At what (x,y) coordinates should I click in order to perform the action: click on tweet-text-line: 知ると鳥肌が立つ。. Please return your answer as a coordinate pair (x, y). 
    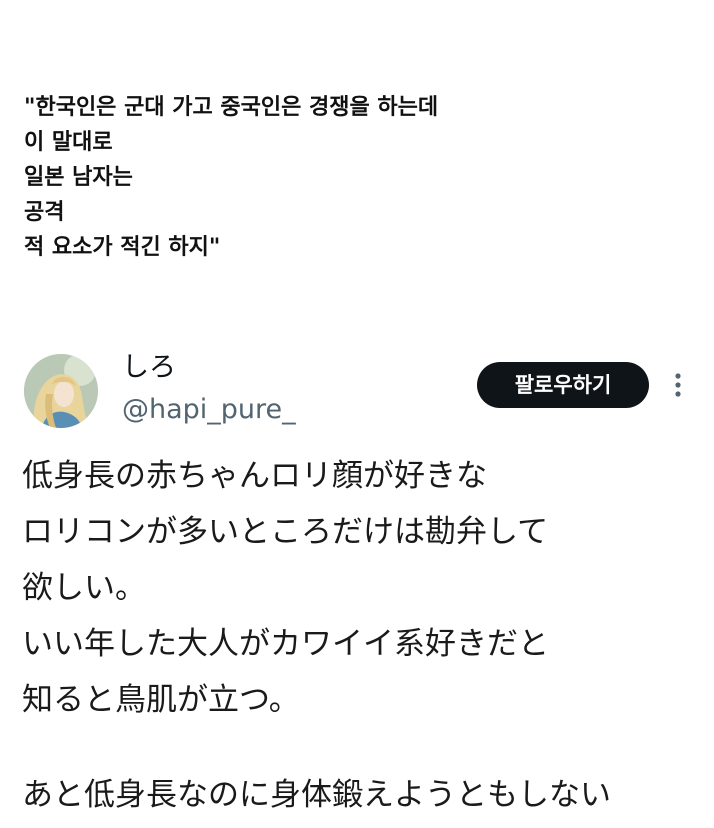
    Looking at the image, I should click on (161, 700).